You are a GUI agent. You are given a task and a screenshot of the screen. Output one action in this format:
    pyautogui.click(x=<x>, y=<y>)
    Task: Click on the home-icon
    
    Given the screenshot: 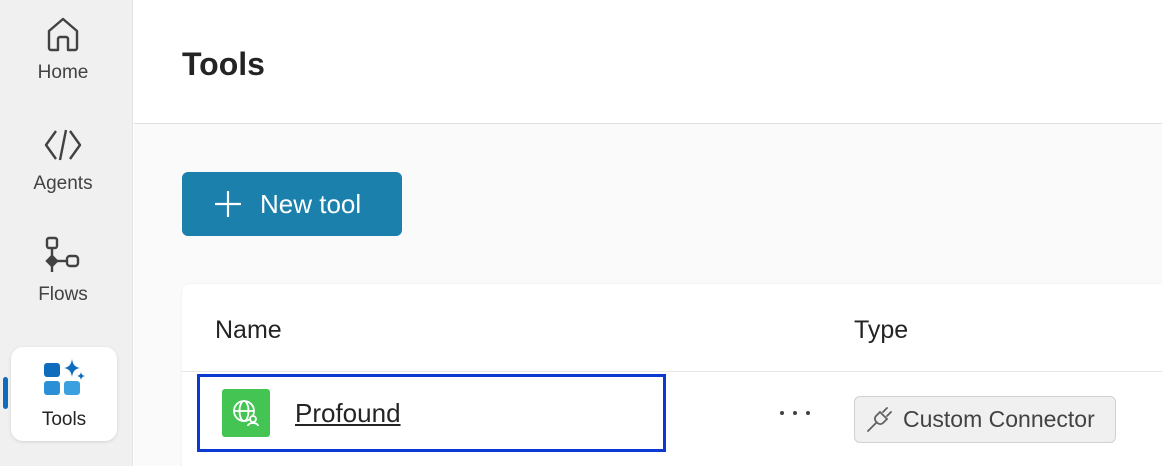 What is the action you would take?
    pyautogui.click(x=63, y=34)
    